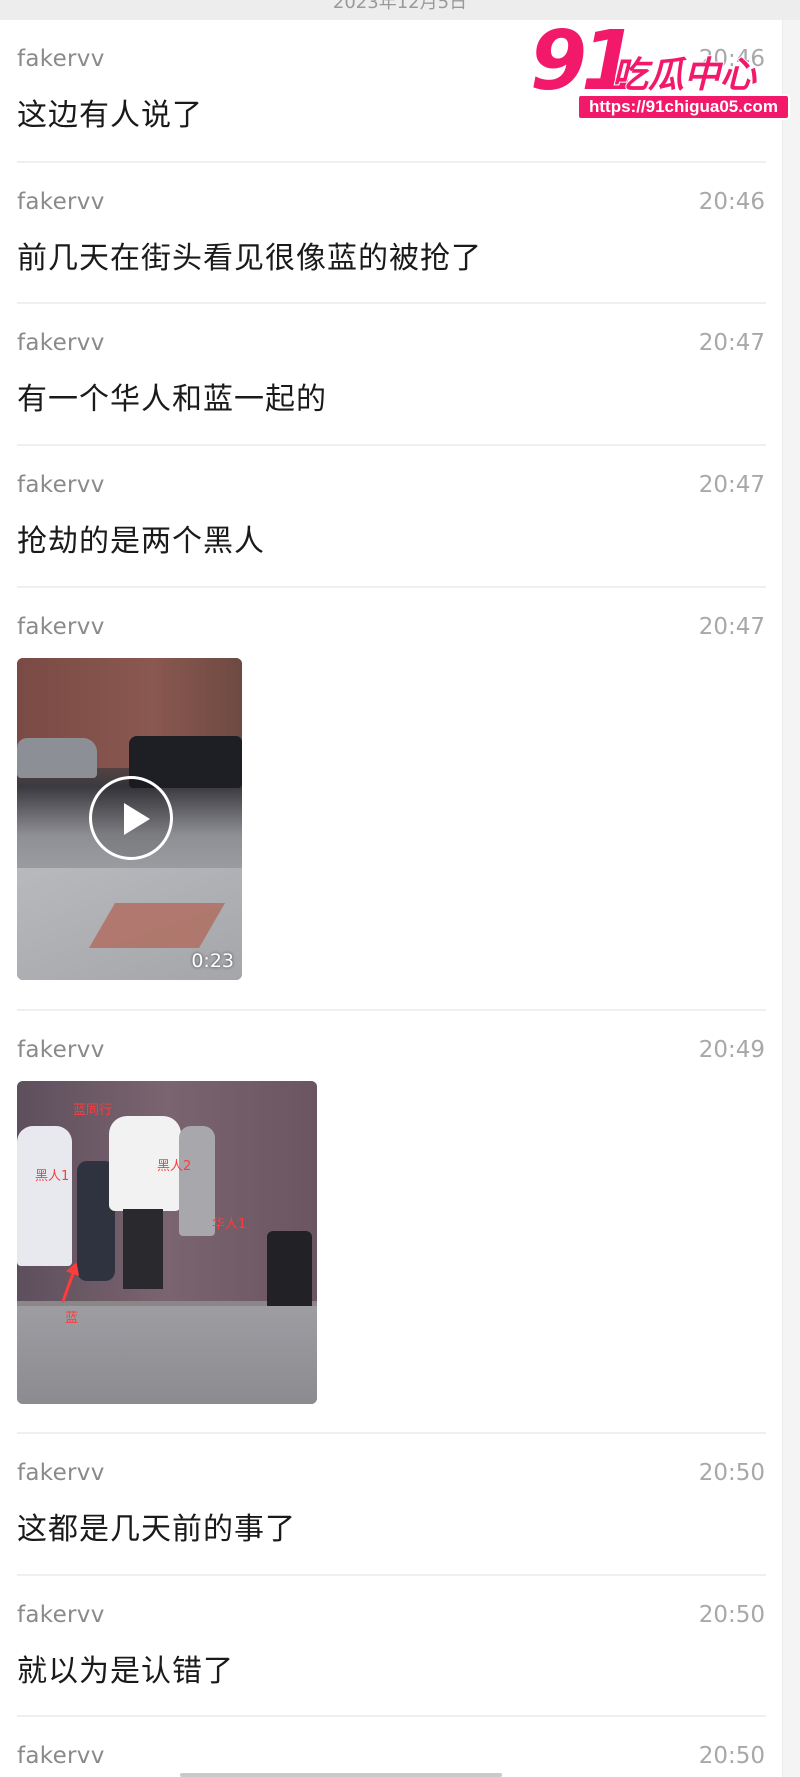  Describe the element at coordinates (172, 399) in the screenshot. I see `message-text: 有一个华人和蓝一起的` at that location.